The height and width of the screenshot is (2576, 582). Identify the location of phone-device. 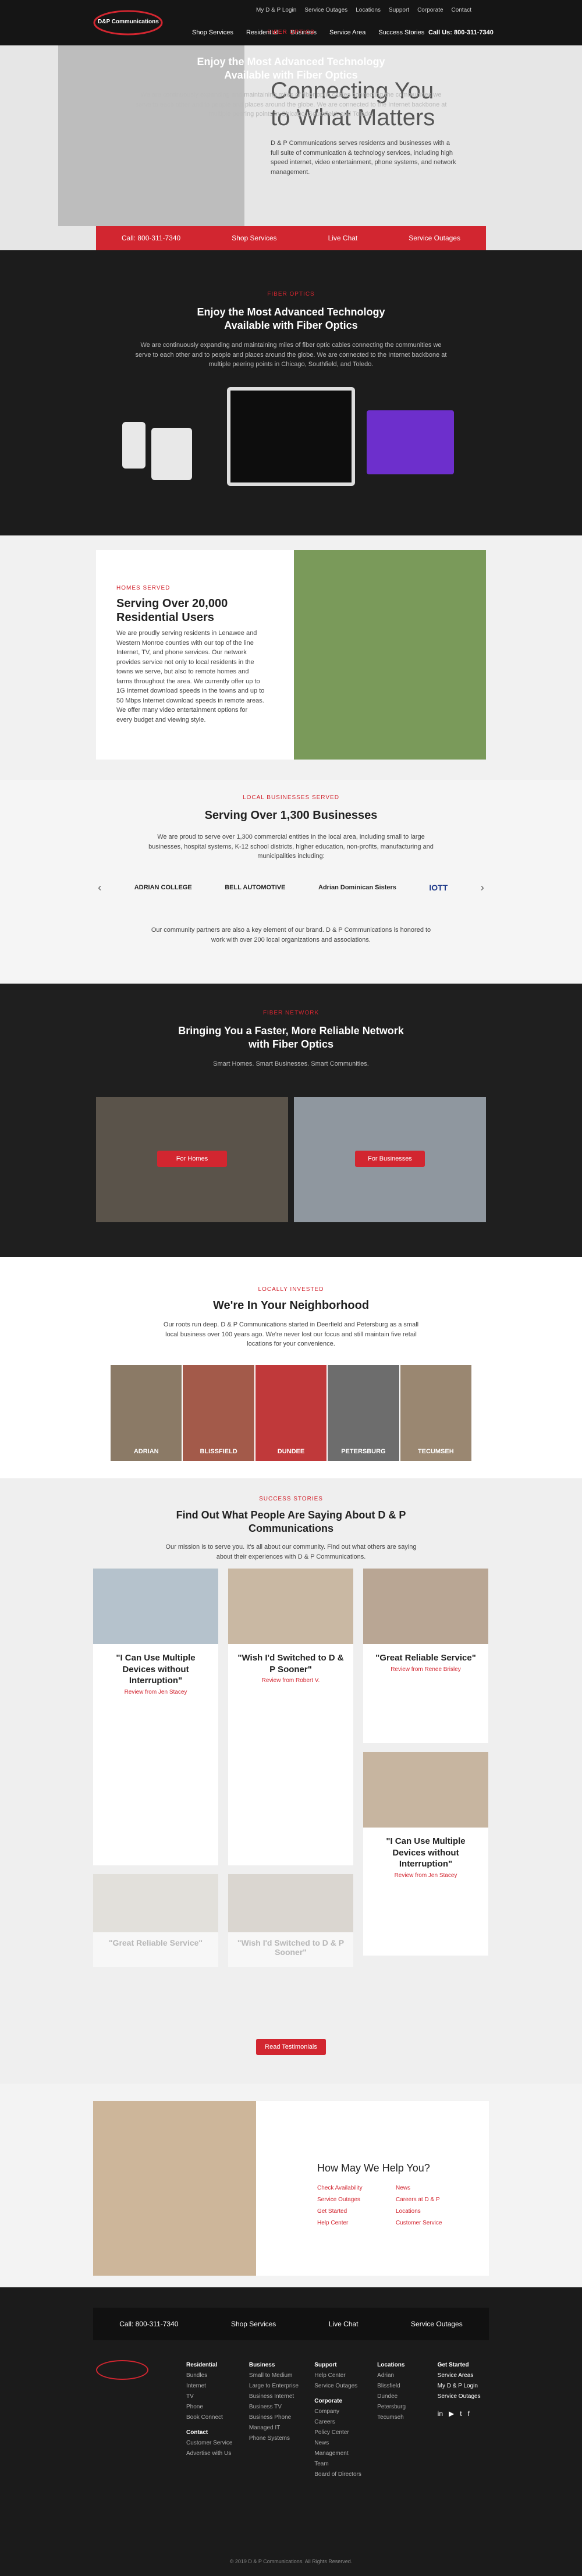
(134, 446).